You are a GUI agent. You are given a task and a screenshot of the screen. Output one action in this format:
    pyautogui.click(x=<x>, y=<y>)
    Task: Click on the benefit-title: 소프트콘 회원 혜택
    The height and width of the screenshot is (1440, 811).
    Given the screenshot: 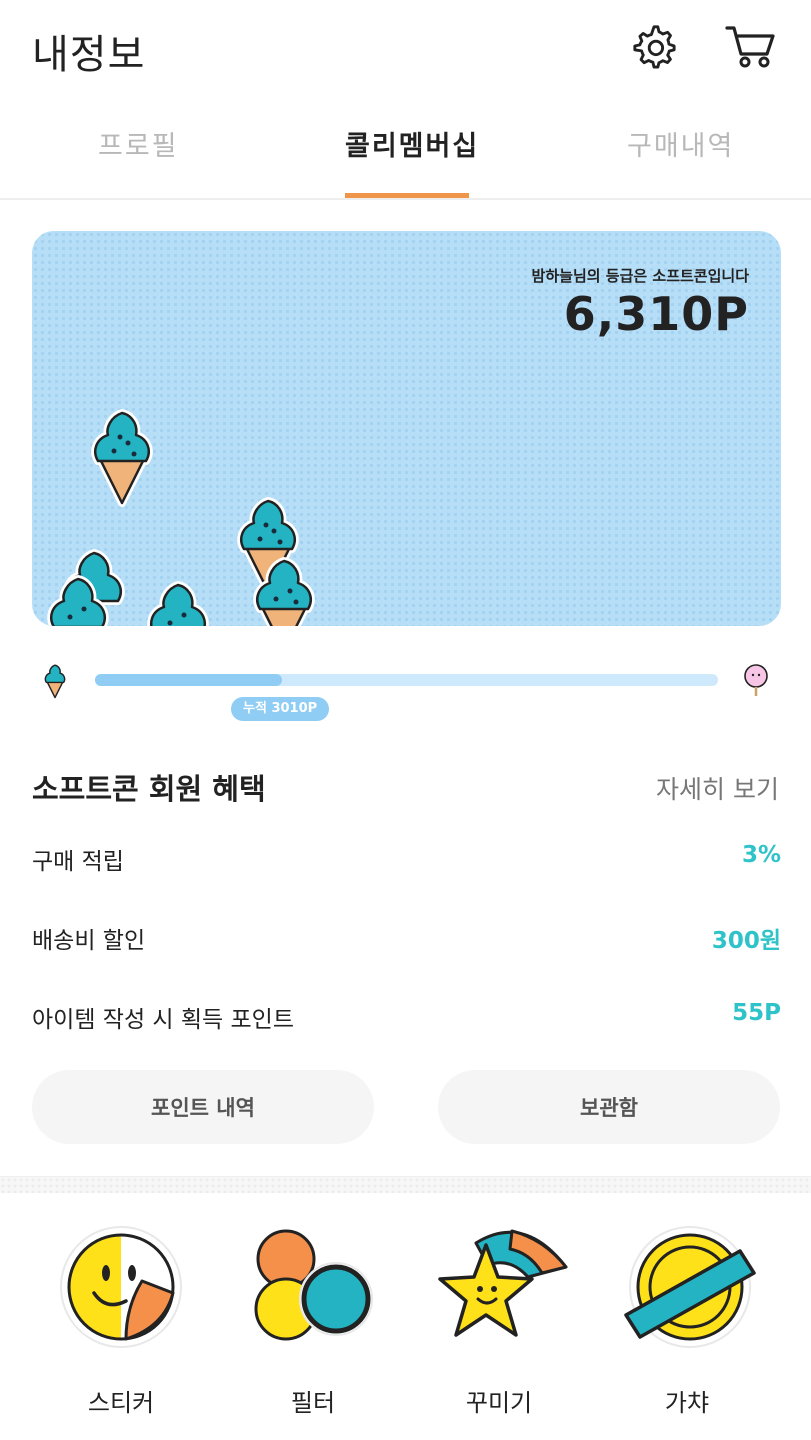 What is the action you would take?
    pyautogui.click(x=149, y=789)
    